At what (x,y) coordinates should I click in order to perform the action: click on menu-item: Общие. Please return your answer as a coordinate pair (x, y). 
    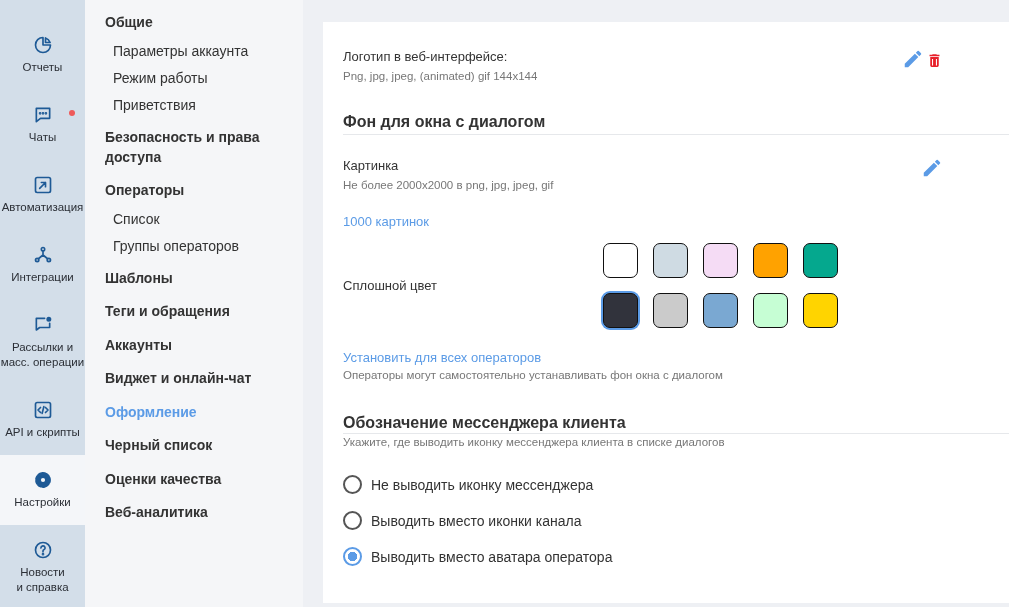
    Looking at the image, I should click on (190, 22).